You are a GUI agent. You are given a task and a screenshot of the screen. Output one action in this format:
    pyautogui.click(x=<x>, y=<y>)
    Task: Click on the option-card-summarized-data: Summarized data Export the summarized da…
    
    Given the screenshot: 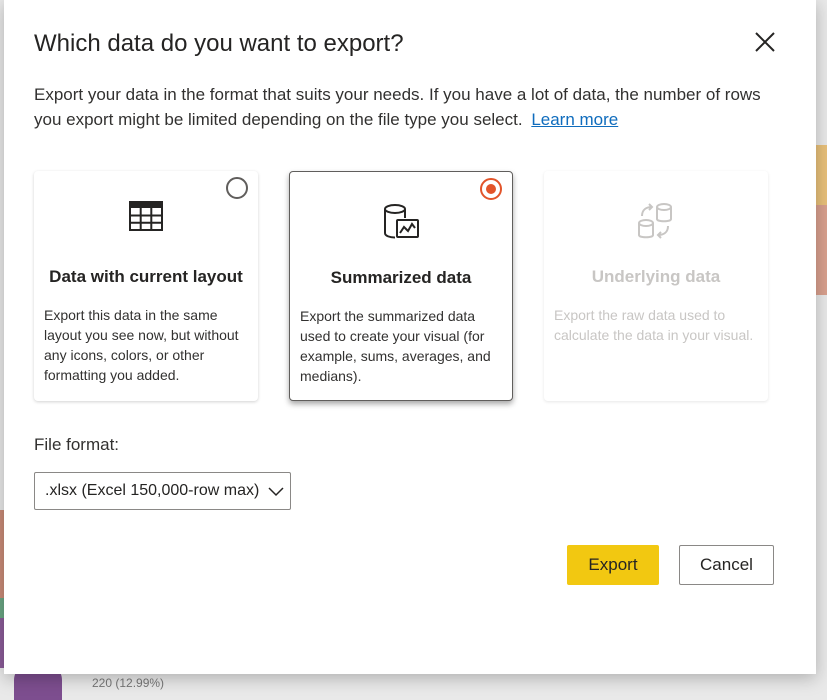 What is the action you would take?
    pyautogui.click(x=401, y=286)
    